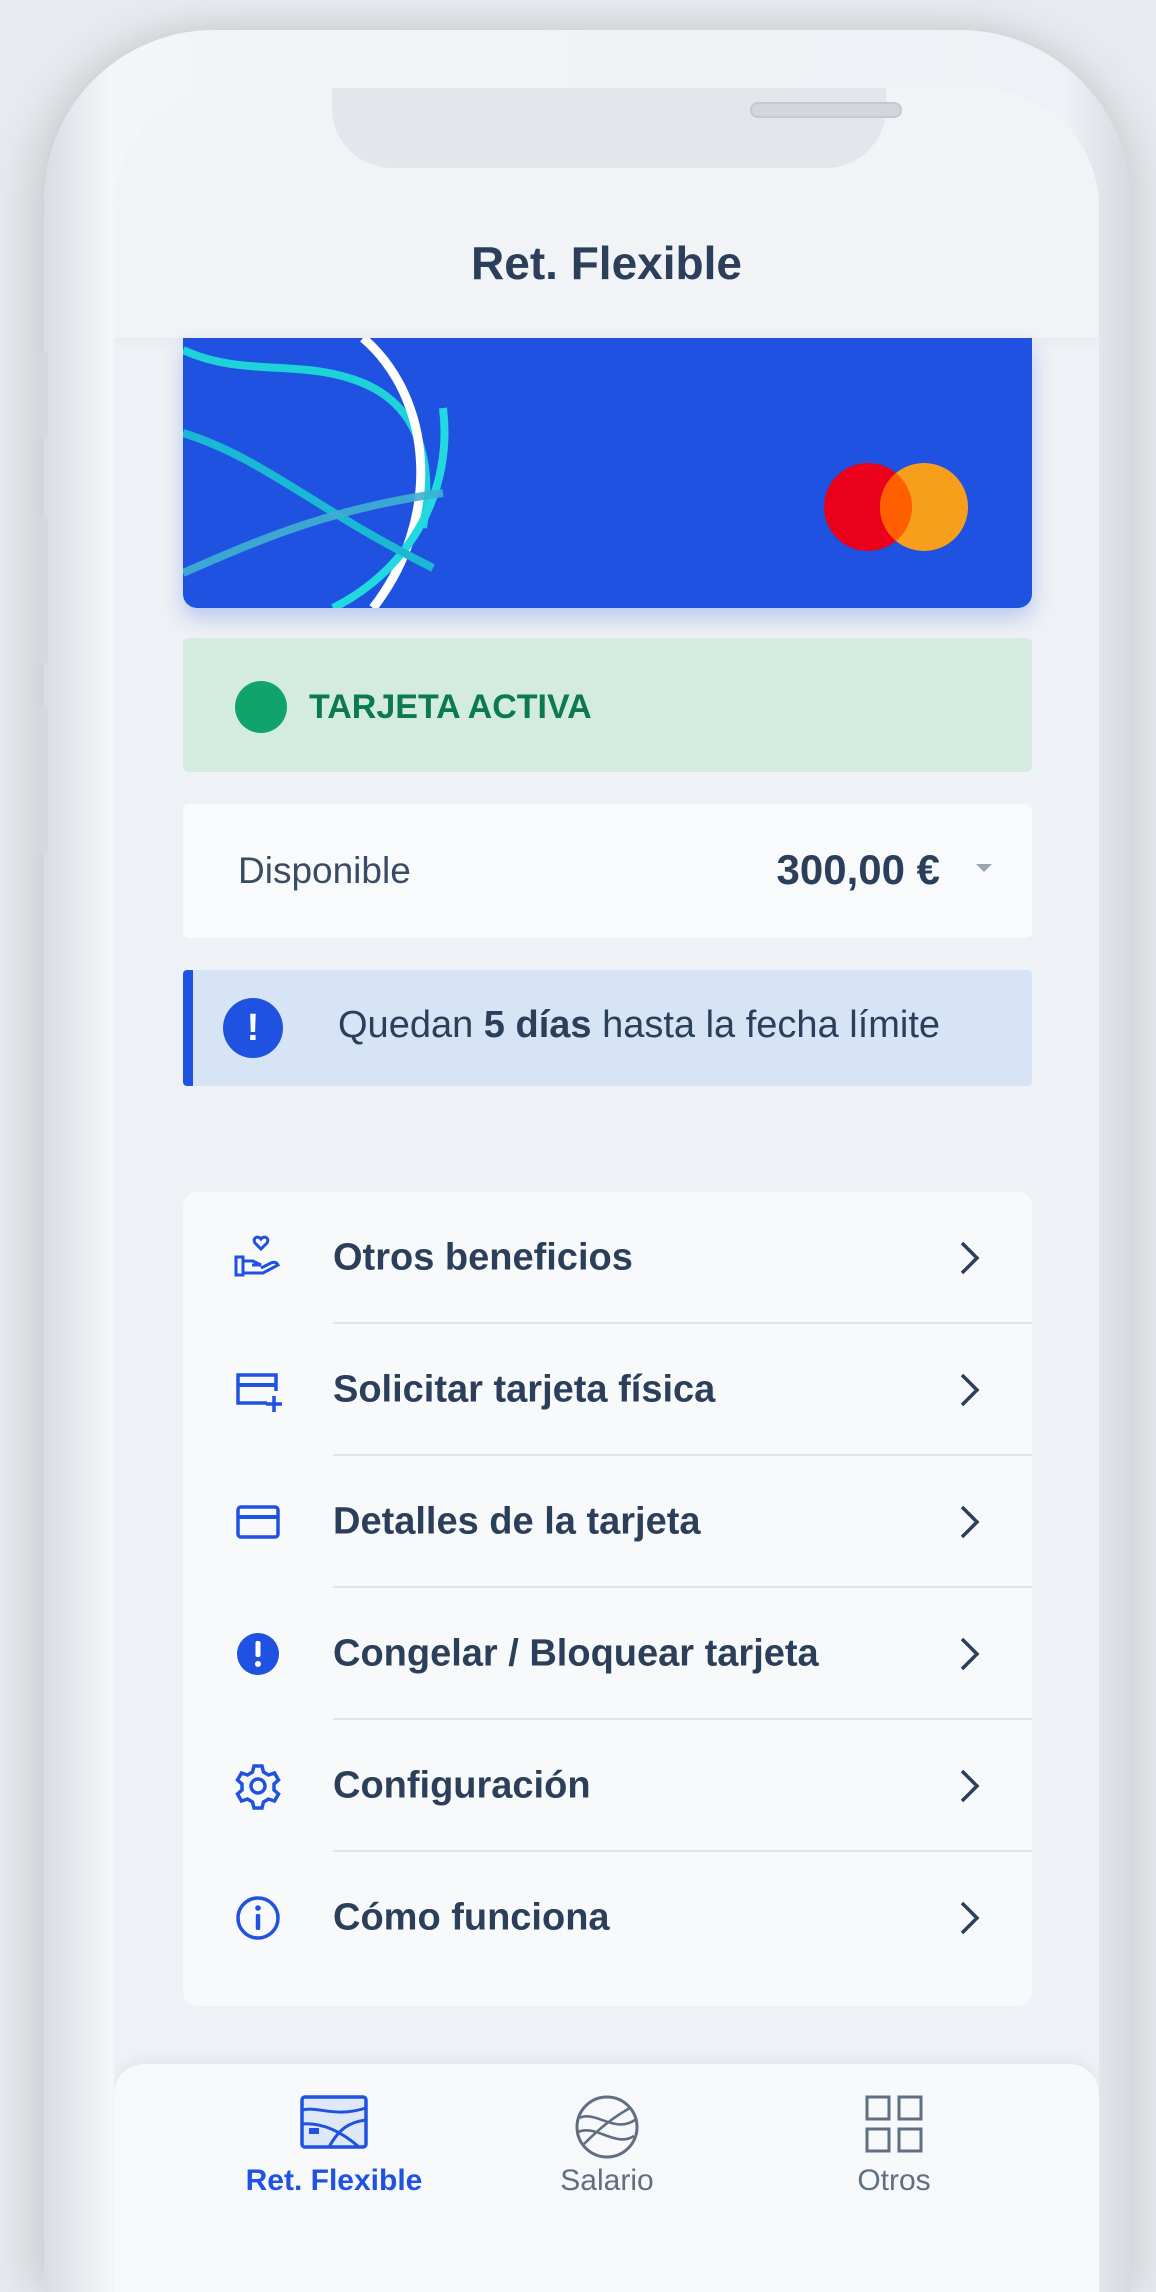 The image size is (1156, 2292). I want to click on menu-item-otros-beneficios: Otros beneficios, so click(607, 1258).